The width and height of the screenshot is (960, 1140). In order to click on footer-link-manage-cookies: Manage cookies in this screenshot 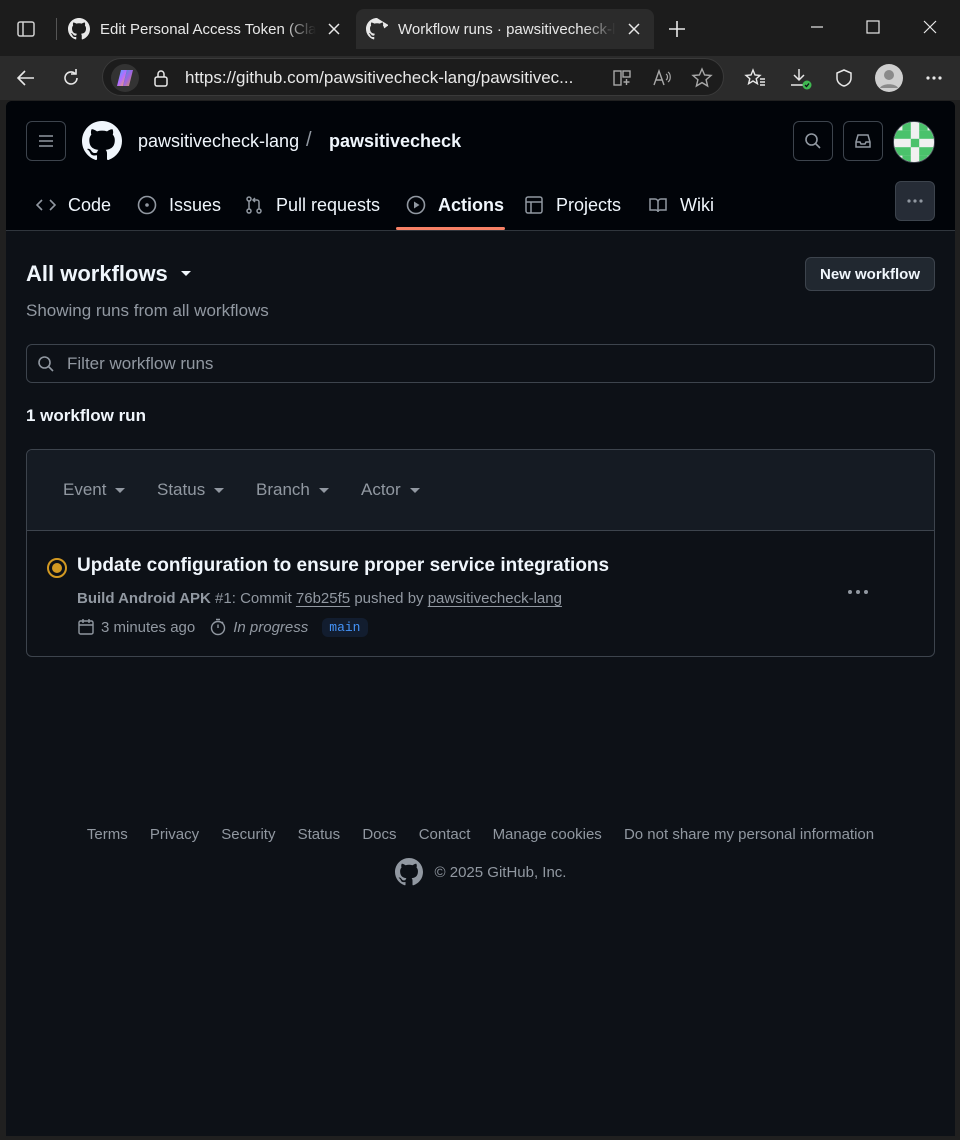, I will do `click(547, 834)`.